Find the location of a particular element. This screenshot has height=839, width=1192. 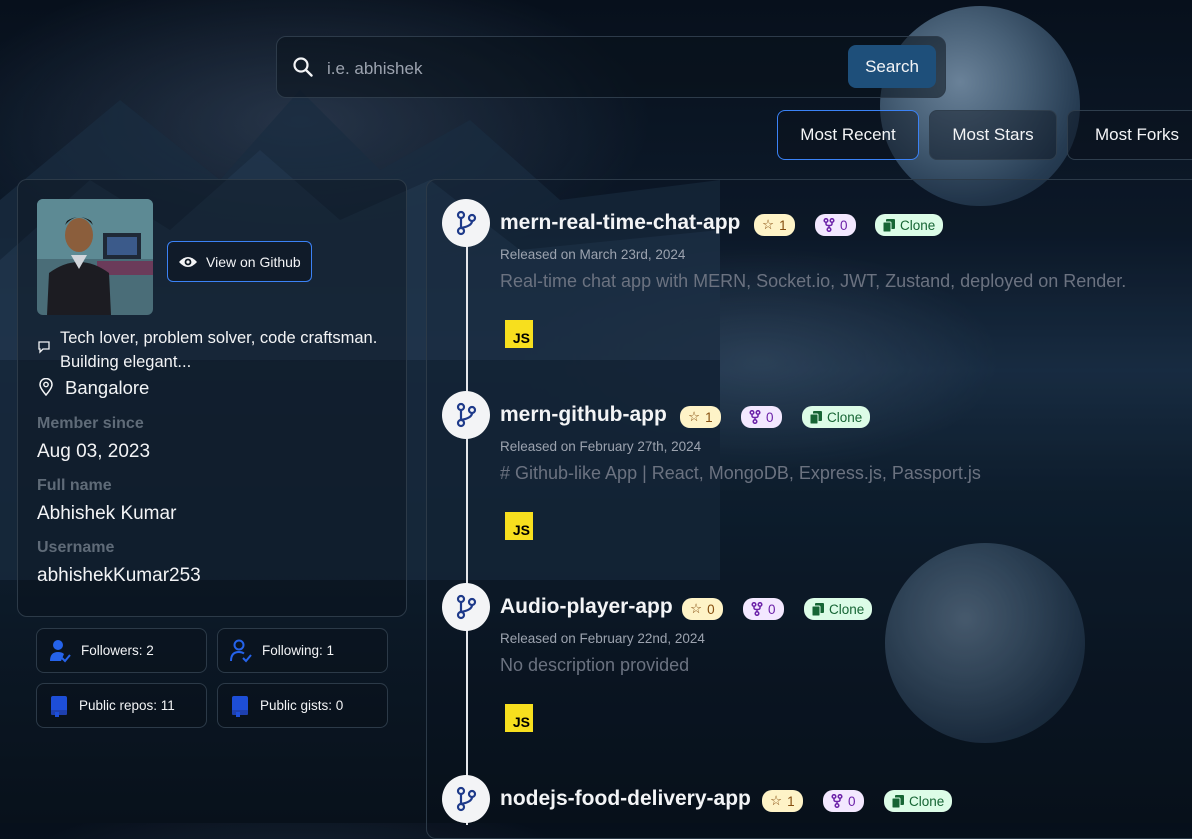

release-date: Released on March 23rd, 2024 is located at coordinates (593, 254).